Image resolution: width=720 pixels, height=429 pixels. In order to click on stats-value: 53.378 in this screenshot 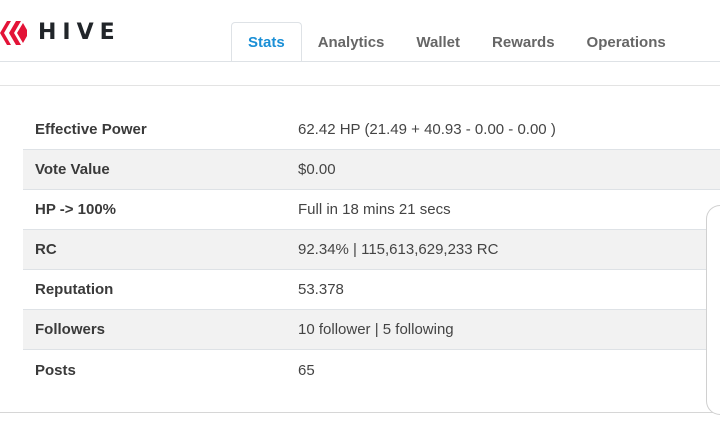, I will do `click(321, 289)`.